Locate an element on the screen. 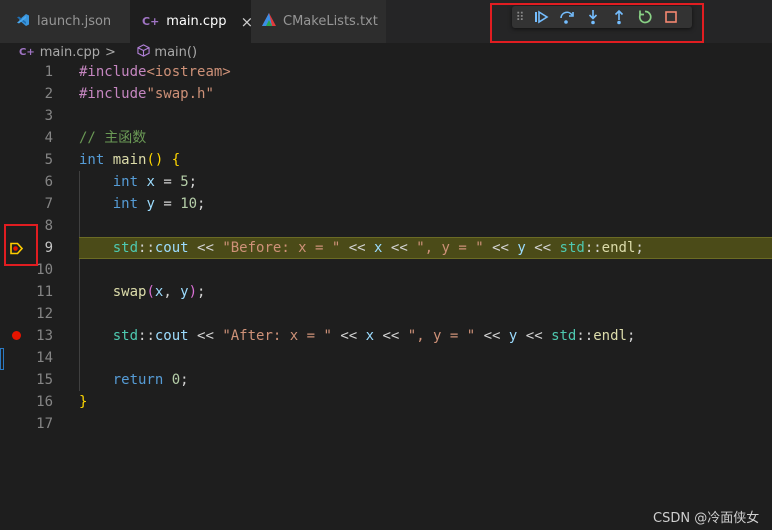  code-token: ) is located at coordinates (193, 292).